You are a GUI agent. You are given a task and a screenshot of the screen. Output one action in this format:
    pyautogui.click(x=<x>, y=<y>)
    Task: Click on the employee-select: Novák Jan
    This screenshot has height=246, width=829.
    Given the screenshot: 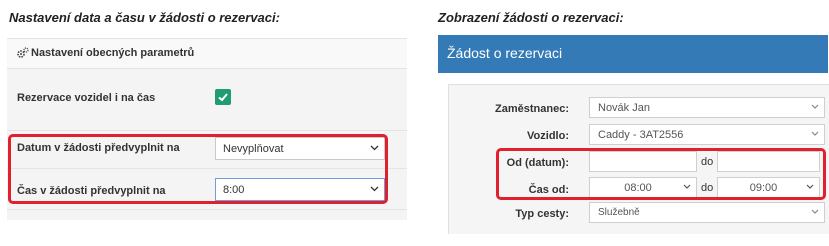 What is the action you would take?
    pyautogui.click(x=707, y=107)
    